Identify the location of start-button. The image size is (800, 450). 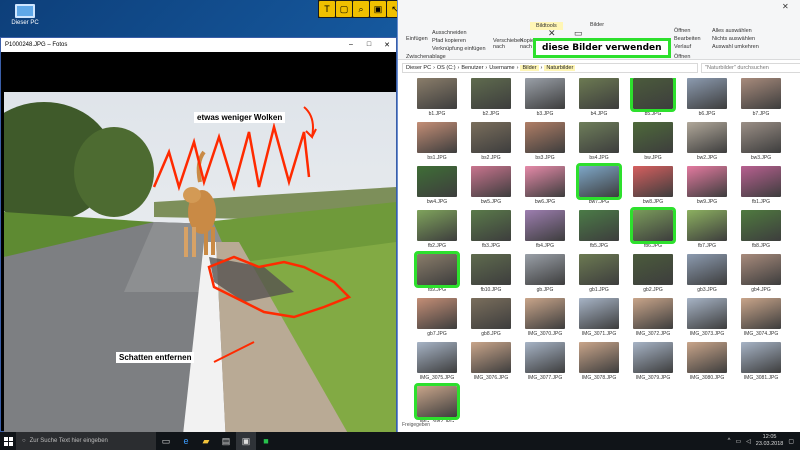
(8, 441).